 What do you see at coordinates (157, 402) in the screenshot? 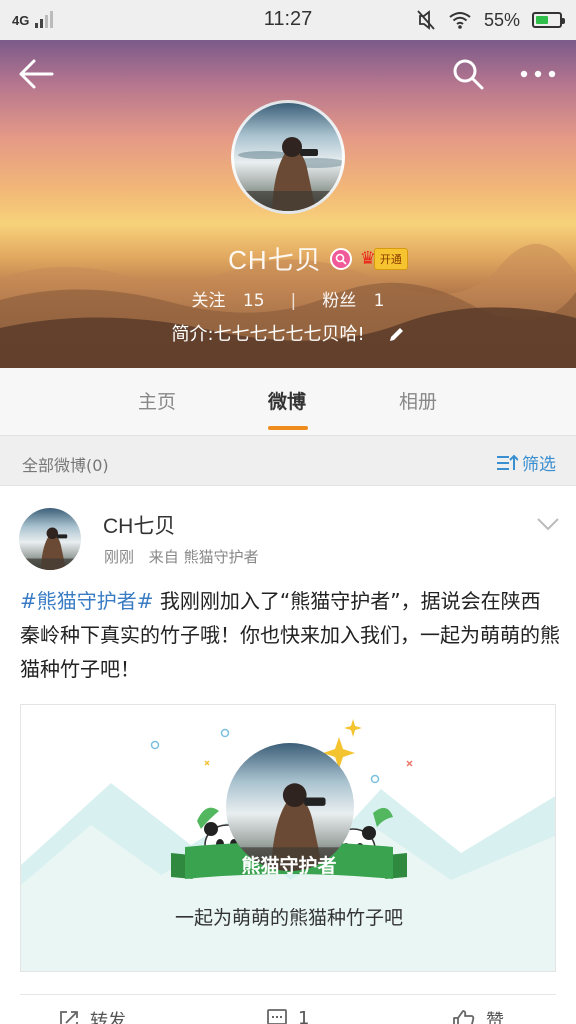
I see `tab-home: 主页` at bounding box center [157, 402].